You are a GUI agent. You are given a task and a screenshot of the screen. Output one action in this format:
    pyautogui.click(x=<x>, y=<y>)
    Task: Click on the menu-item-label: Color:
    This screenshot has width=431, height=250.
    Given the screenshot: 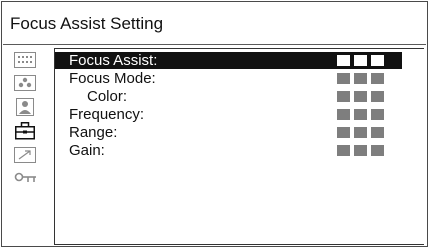 What is the action you would take?
    pyautogui.click(x=107, y=96)
    